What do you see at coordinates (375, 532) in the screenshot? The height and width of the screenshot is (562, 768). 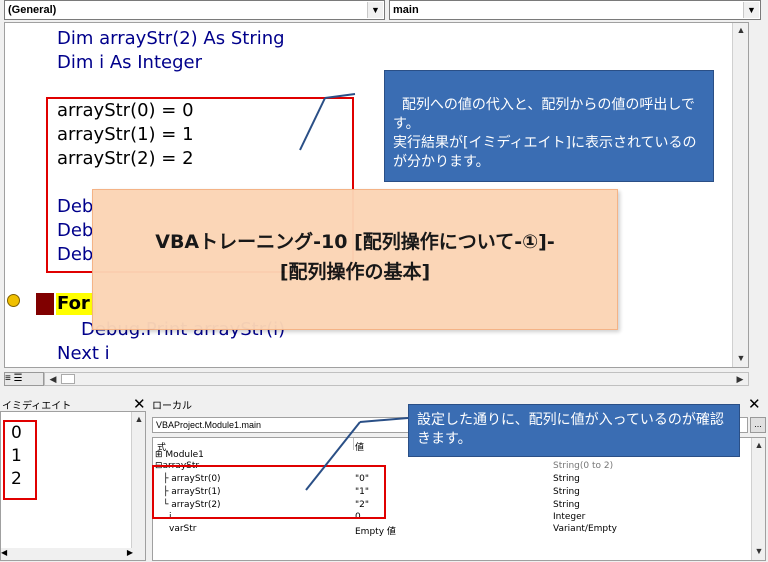 I see `locals-value: Empty 値` at bounding box center [375, 532].